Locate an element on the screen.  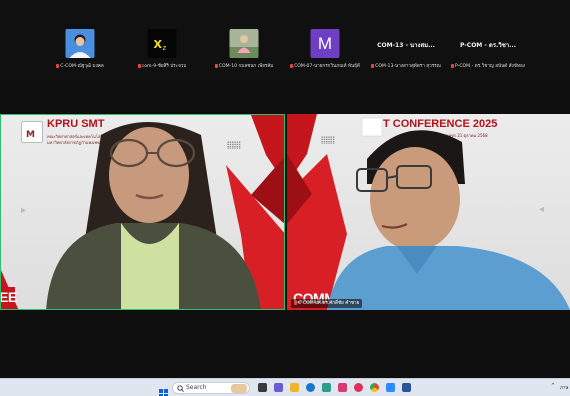
windows-start-icon is located at coordinates (163, 389).